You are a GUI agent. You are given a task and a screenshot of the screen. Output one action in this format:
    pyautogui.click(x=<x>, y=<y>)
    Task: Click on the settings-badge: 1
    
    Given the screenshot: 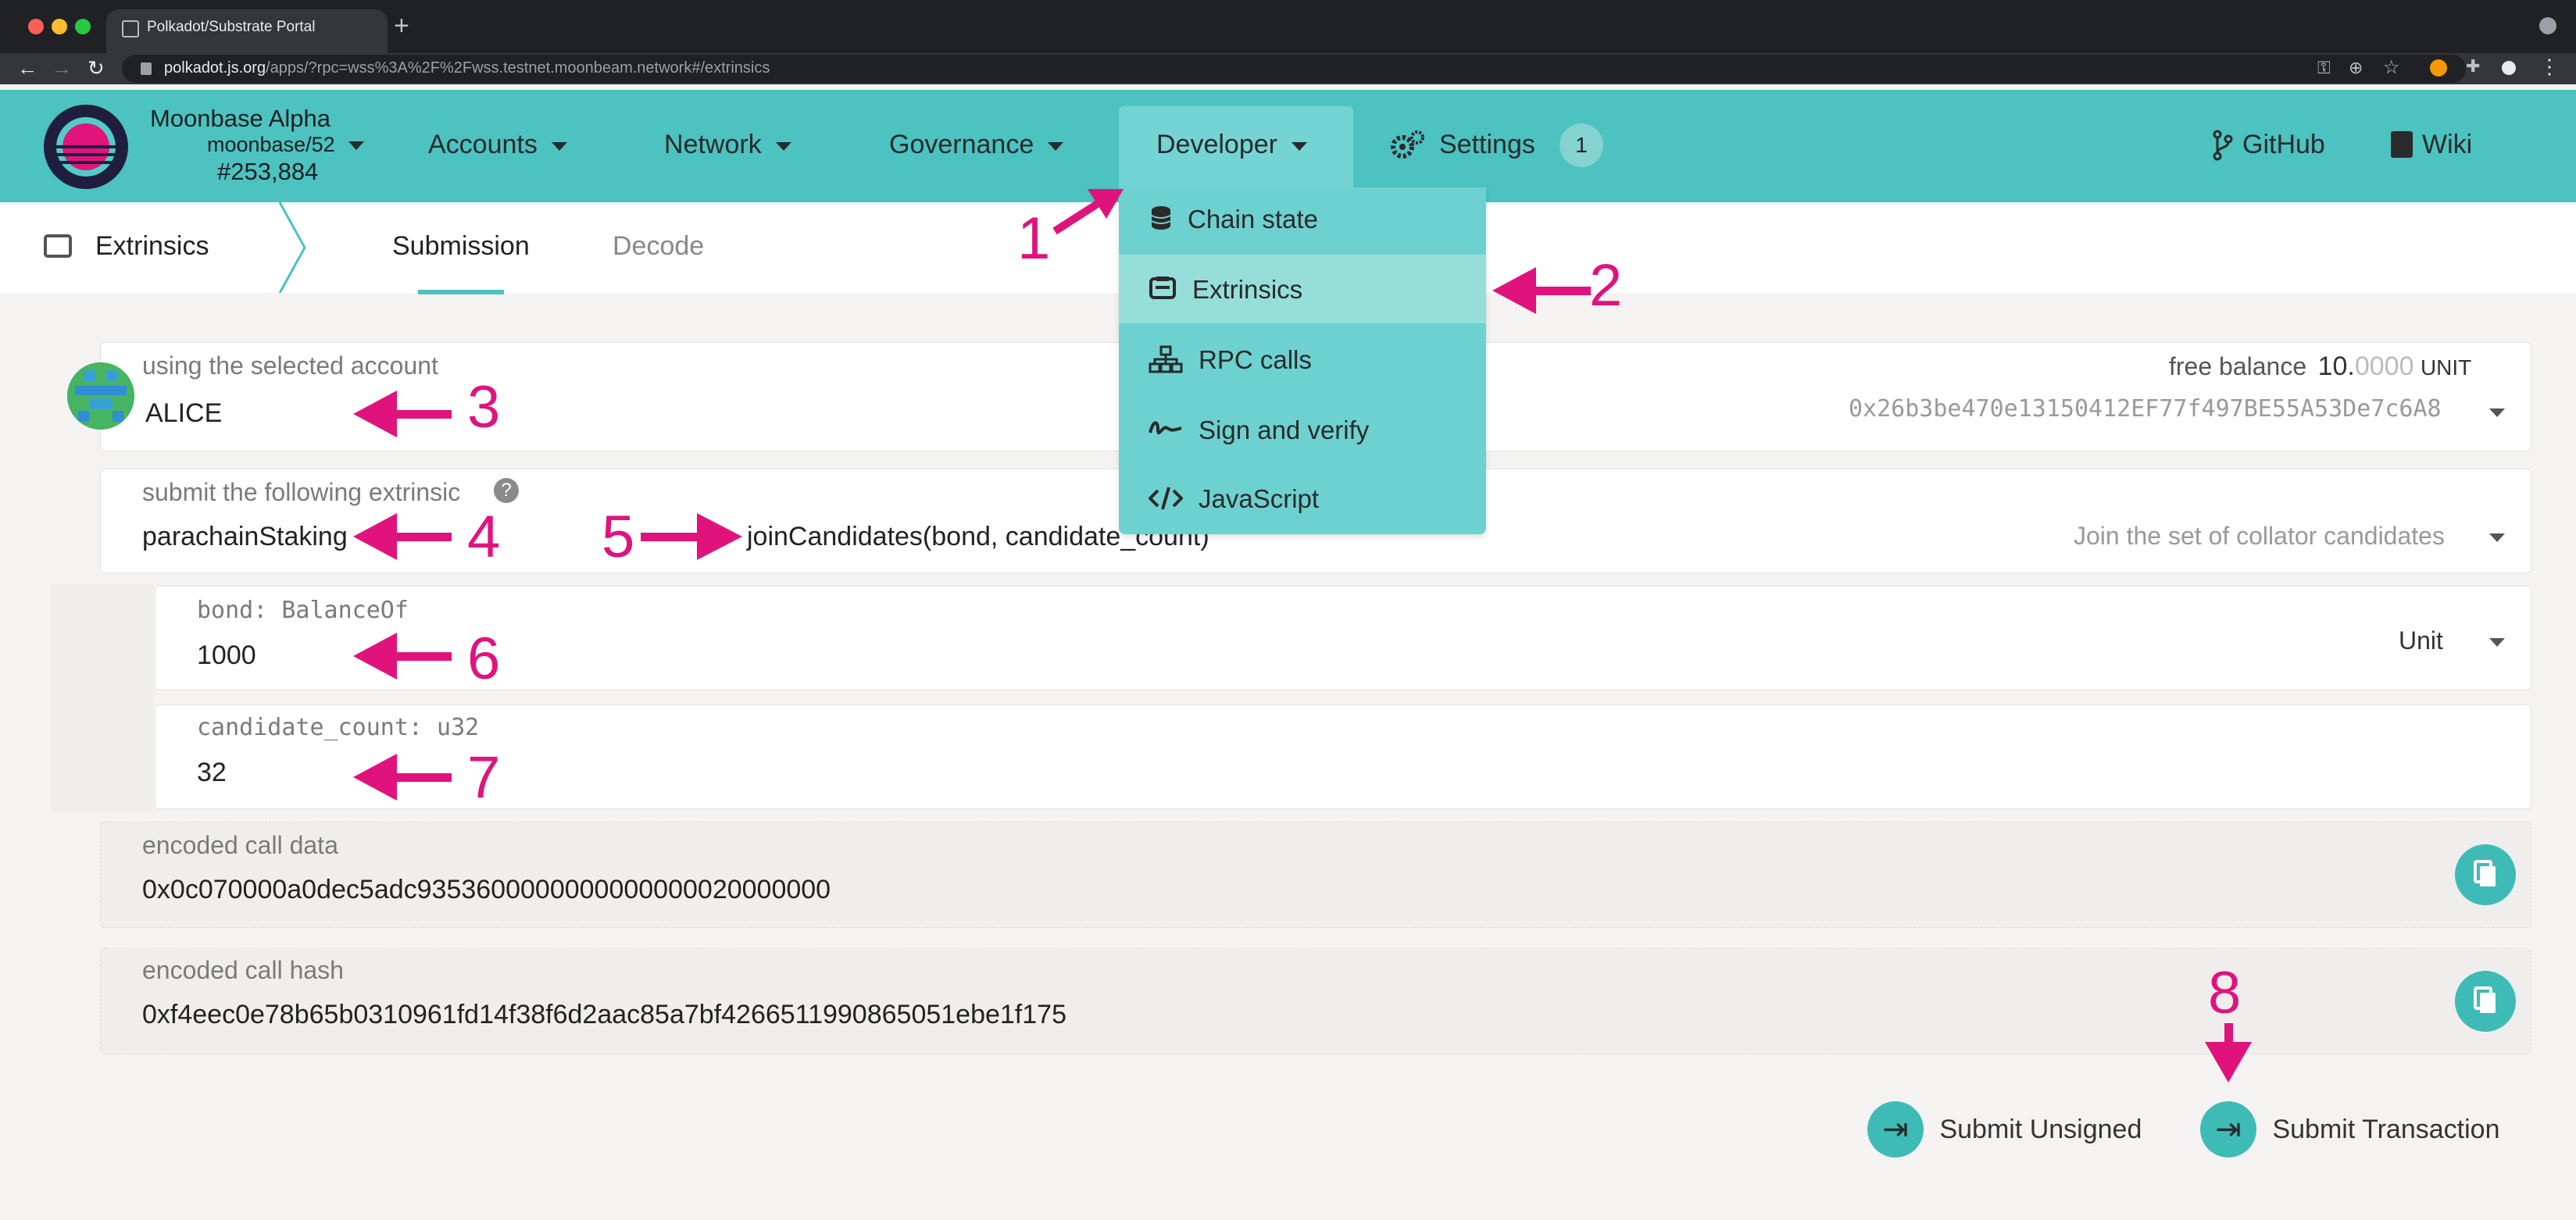 What is the action you would take?
    pyautogui.click(x=1582, y=145)
    